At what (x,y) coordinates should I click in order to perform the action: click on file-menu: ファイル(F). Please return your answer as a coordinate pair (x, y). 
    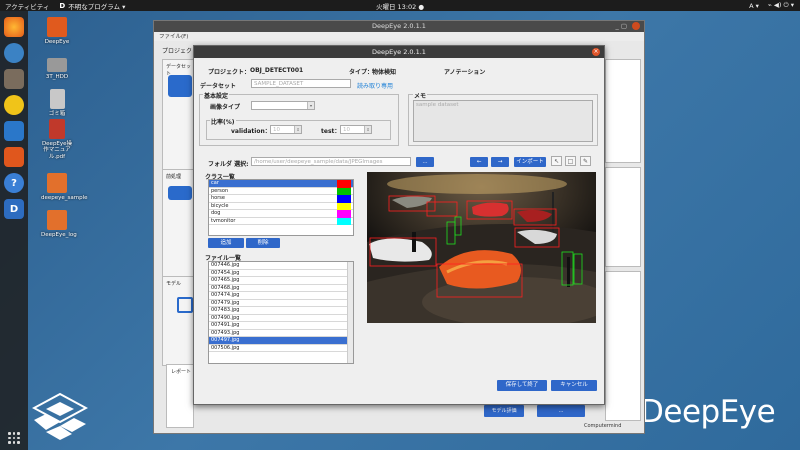
    Looking at the image, I should click on (399, 36).